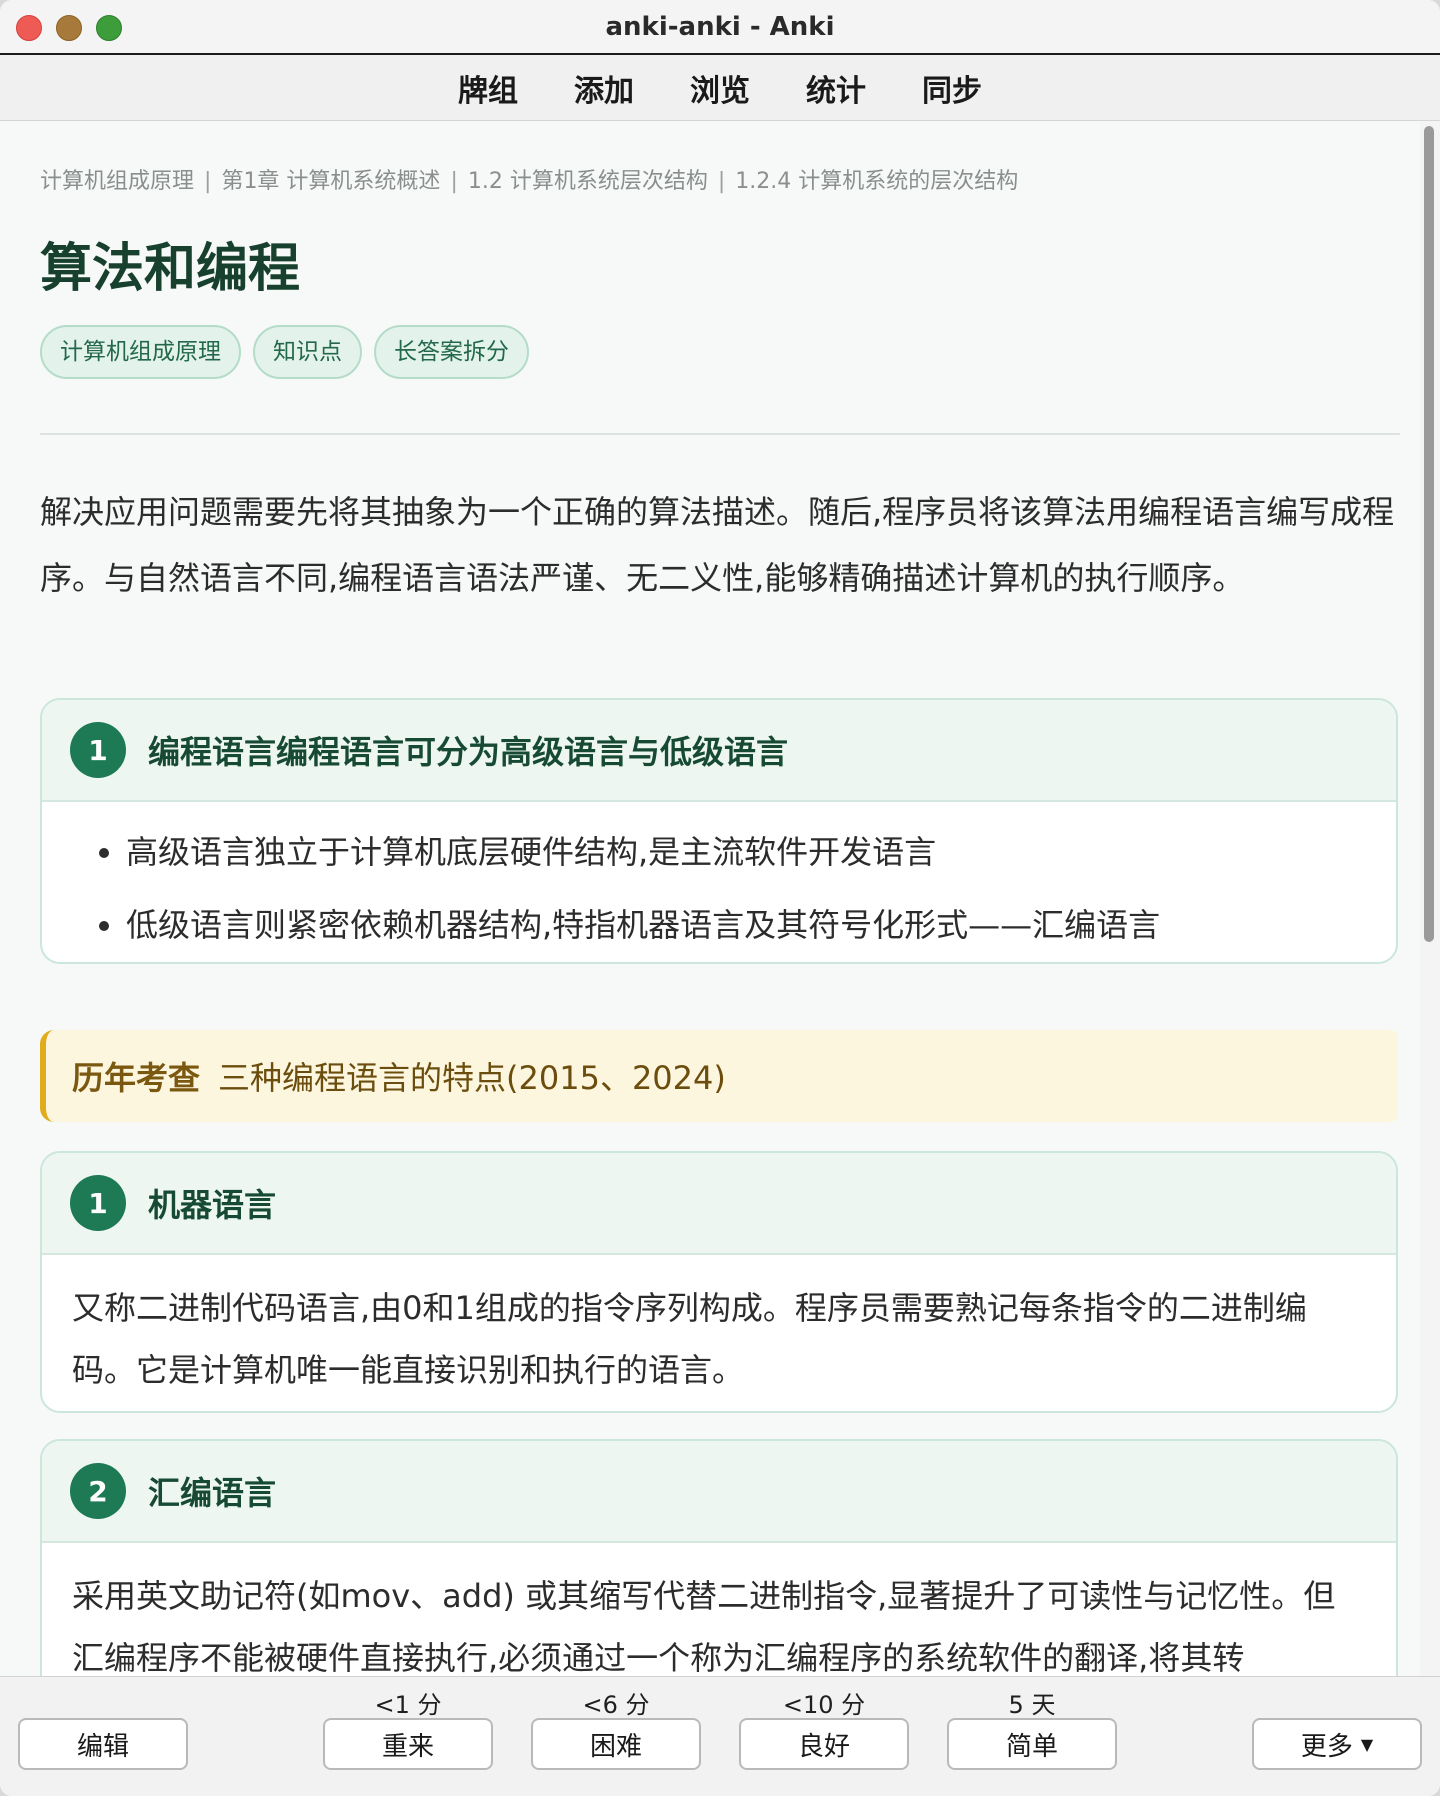 The height and width of the screenshot is (1796, 1440). I want to click on title-bar: anki-anki - Anki, so click(720, 27).